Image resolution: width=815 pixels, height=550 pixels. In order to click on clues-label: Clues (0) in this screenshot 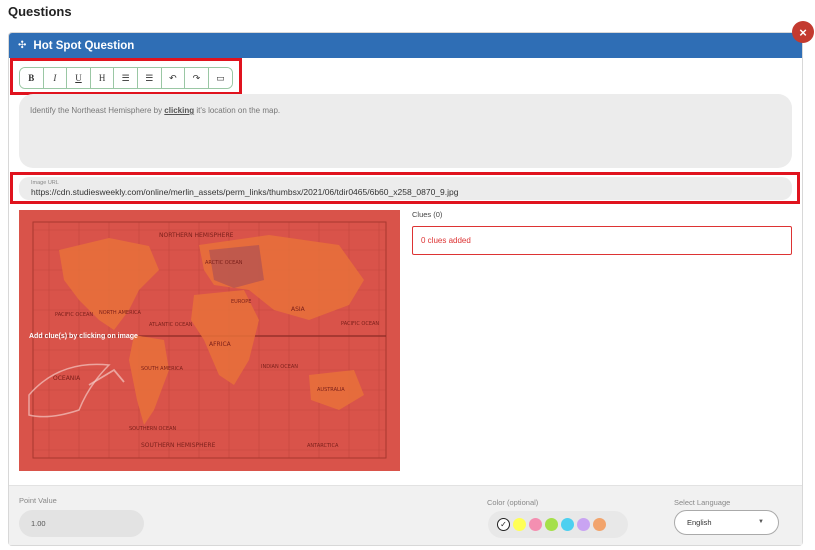, I will do `click(427, 214)`.